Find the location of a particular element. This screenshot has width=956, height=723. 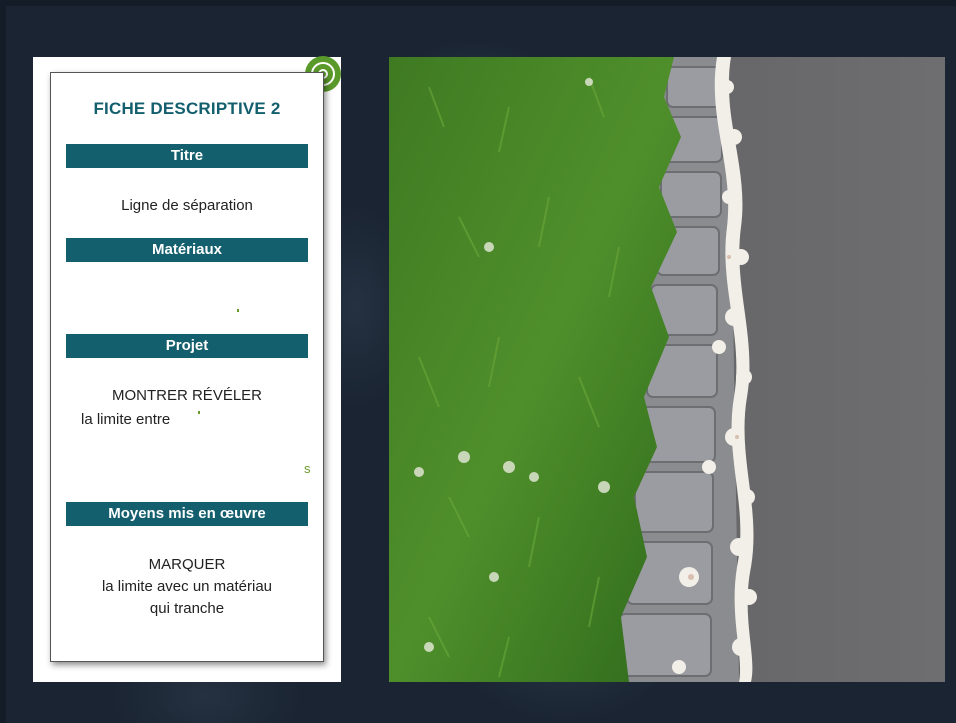

section-text-projet-1: MONTRER RÉVÉLER is located at coordinates (187, 395).